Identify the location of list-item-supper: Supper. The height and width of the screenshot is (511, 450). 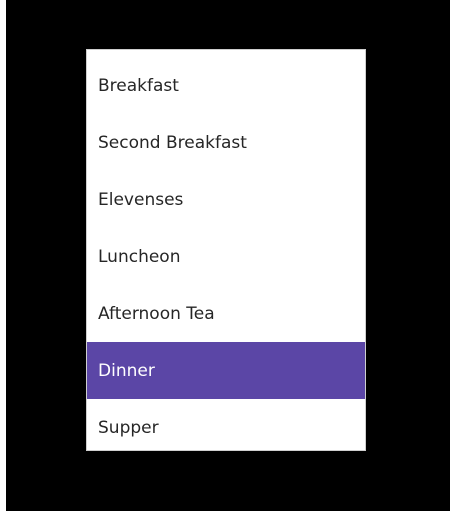
(226, 427).